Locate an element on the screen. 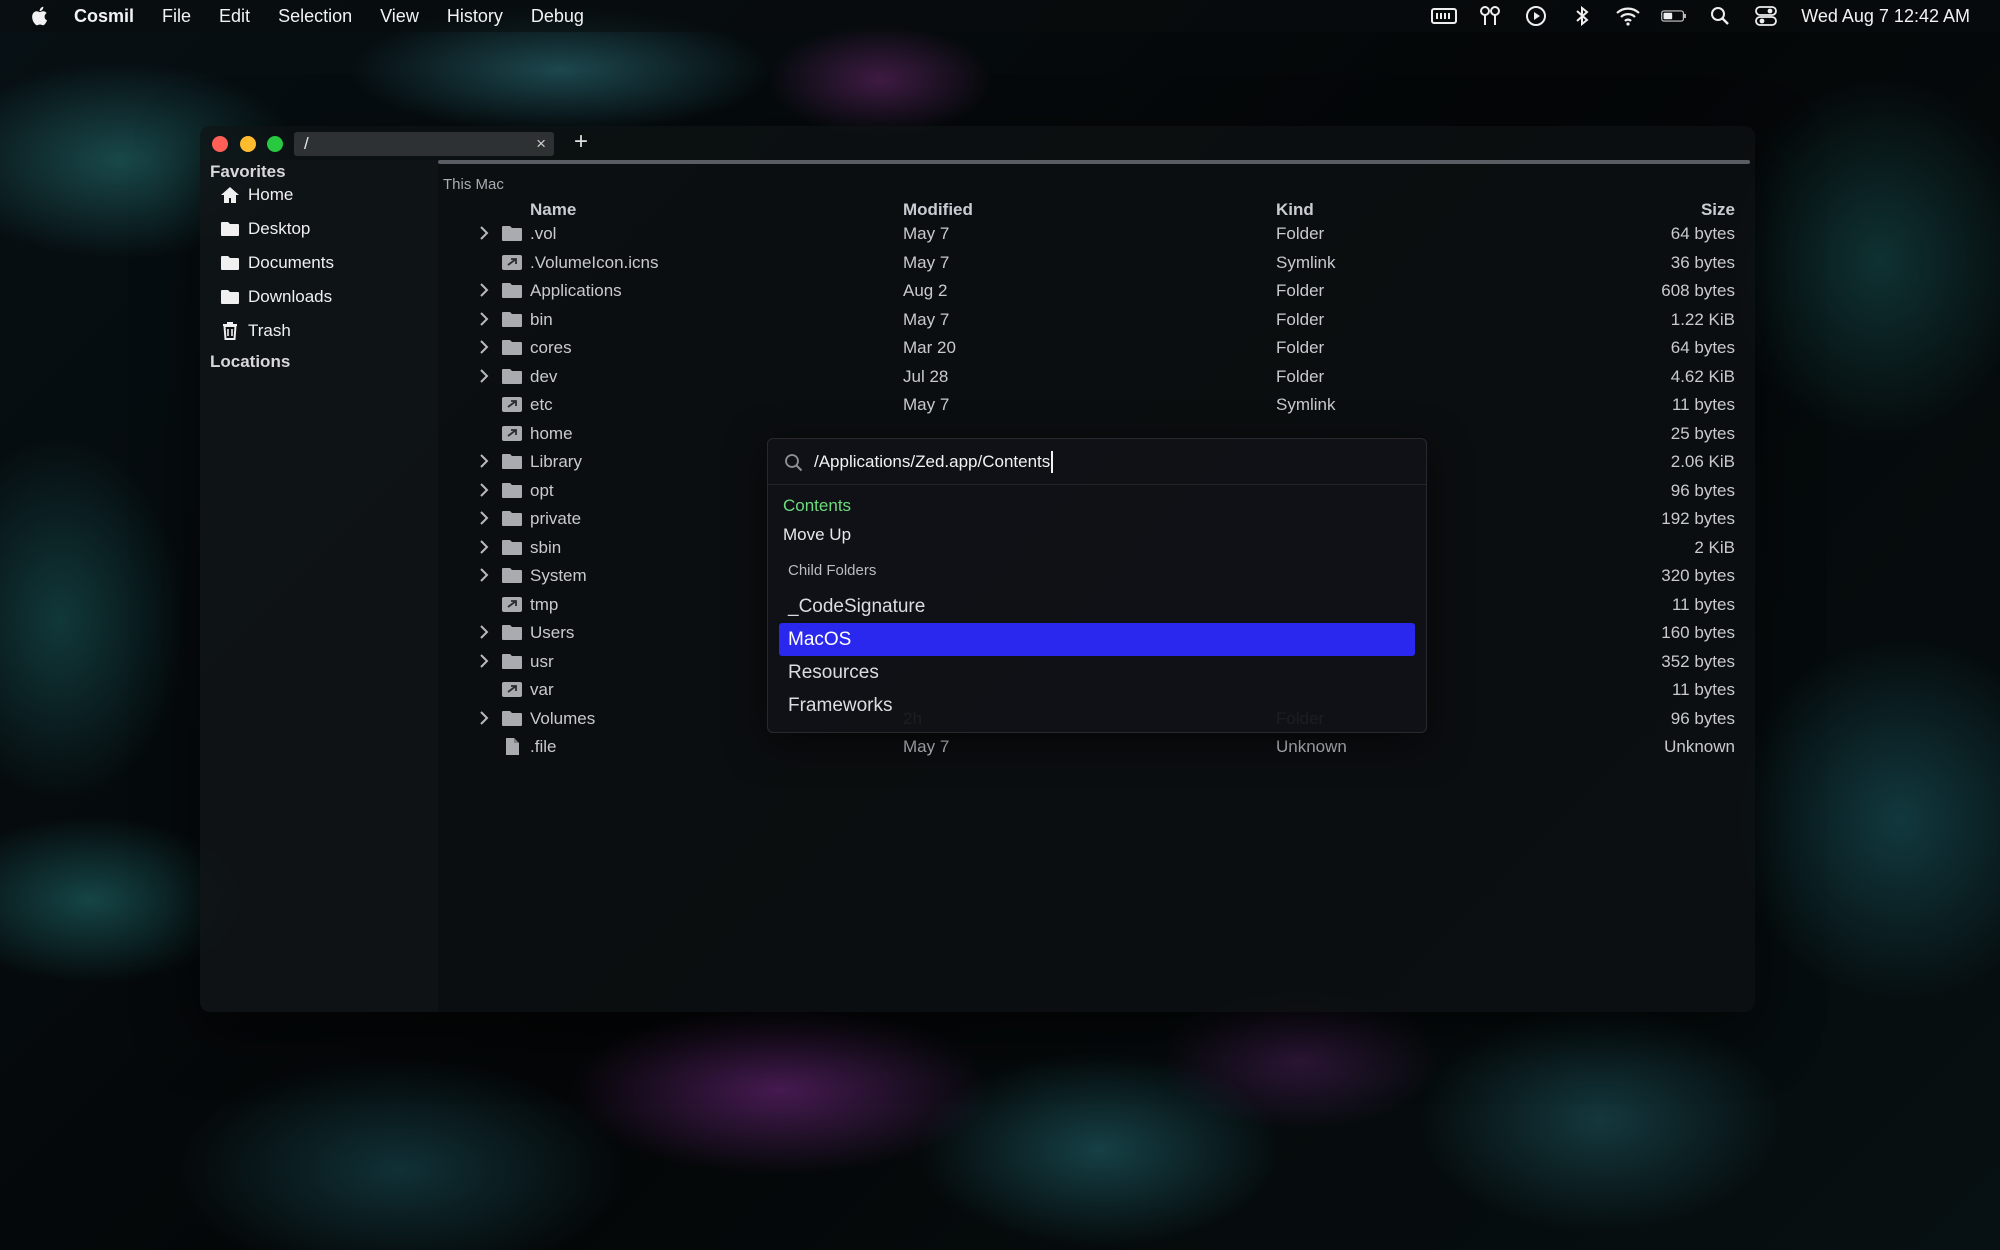 The width and height of the screenshot is (2000, 1250). control-center-icon is located at coordinates (1766, 16).